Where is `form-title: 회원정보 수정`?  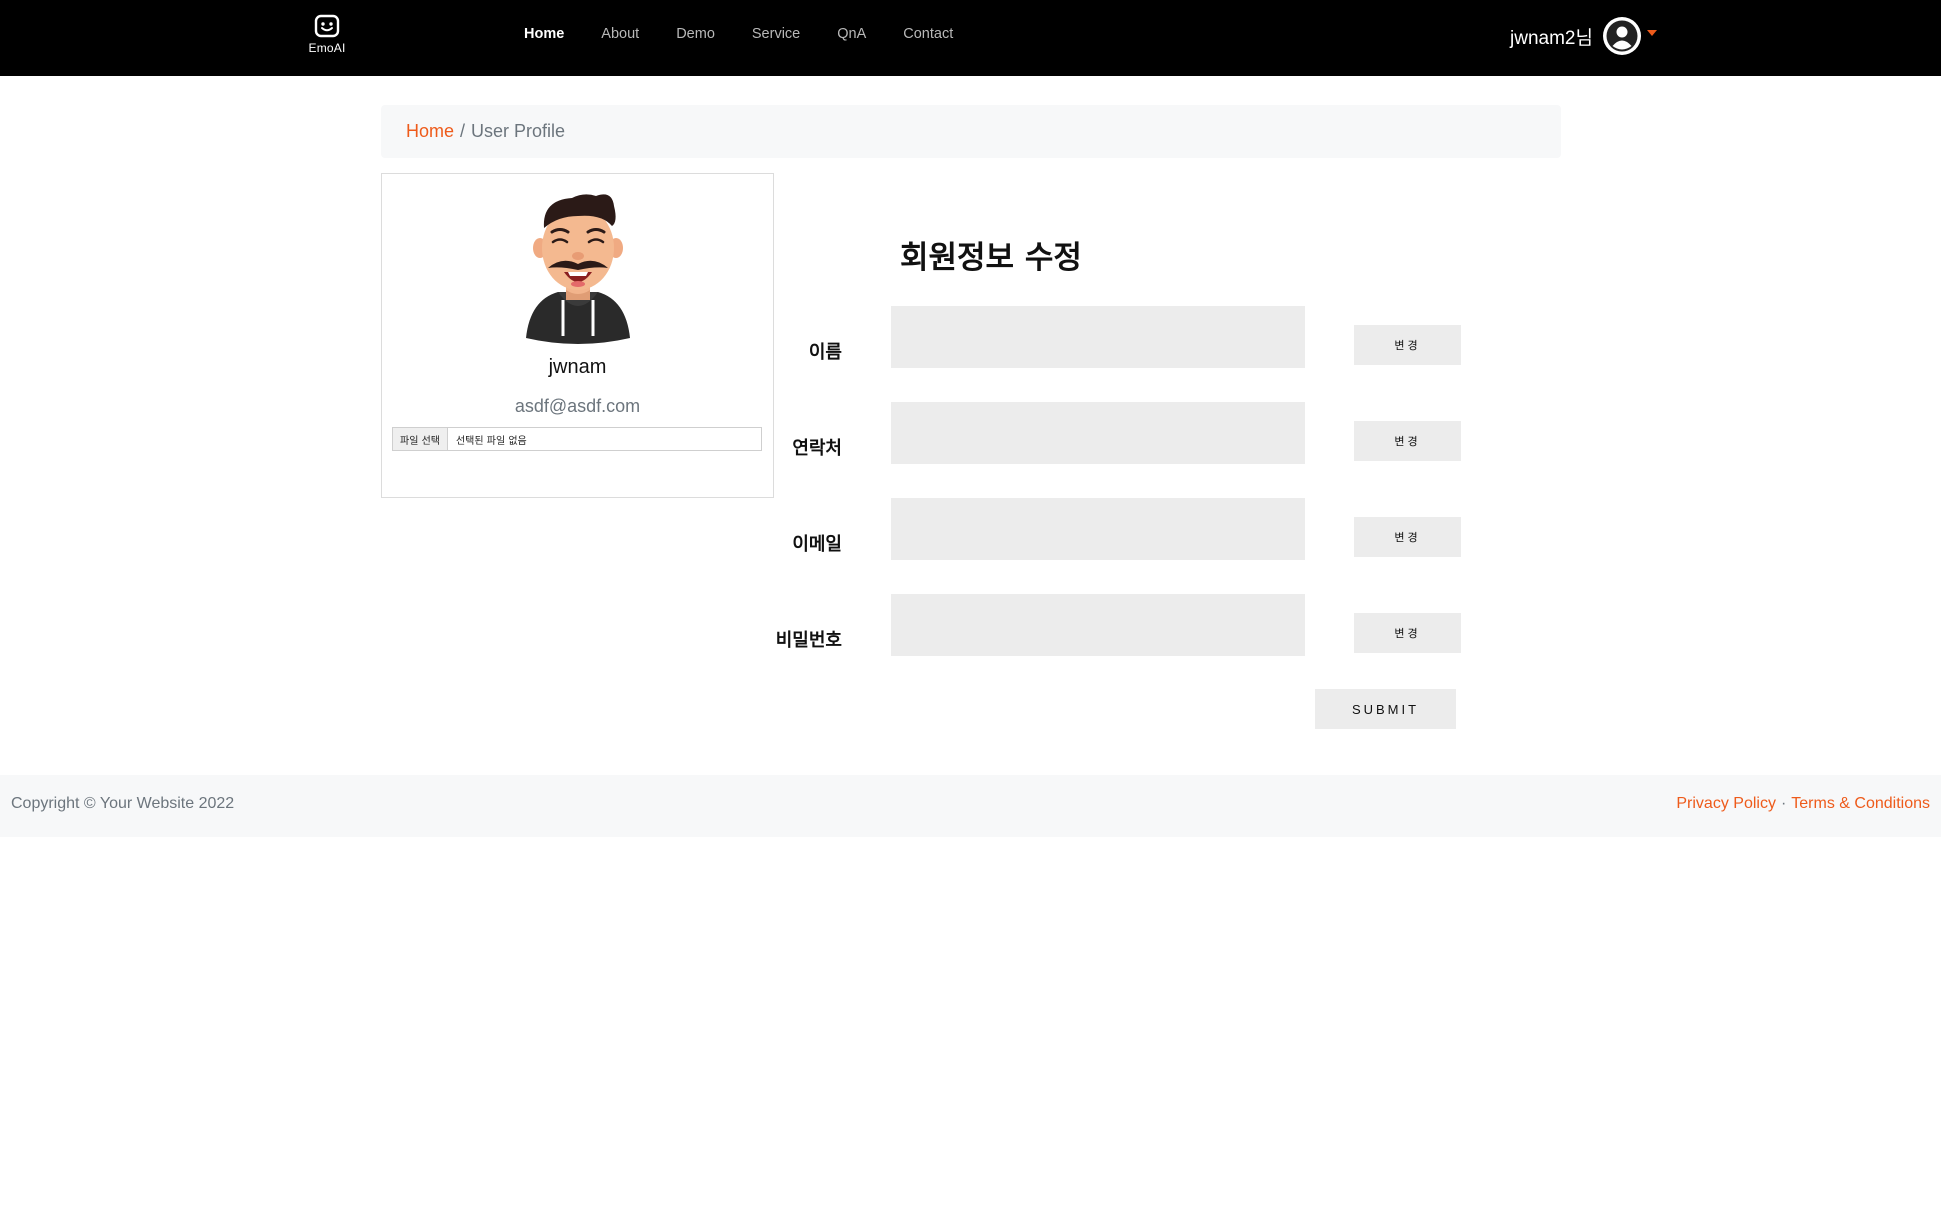 form-title: 회원정보 수정 is located at coordinates (991, 258).